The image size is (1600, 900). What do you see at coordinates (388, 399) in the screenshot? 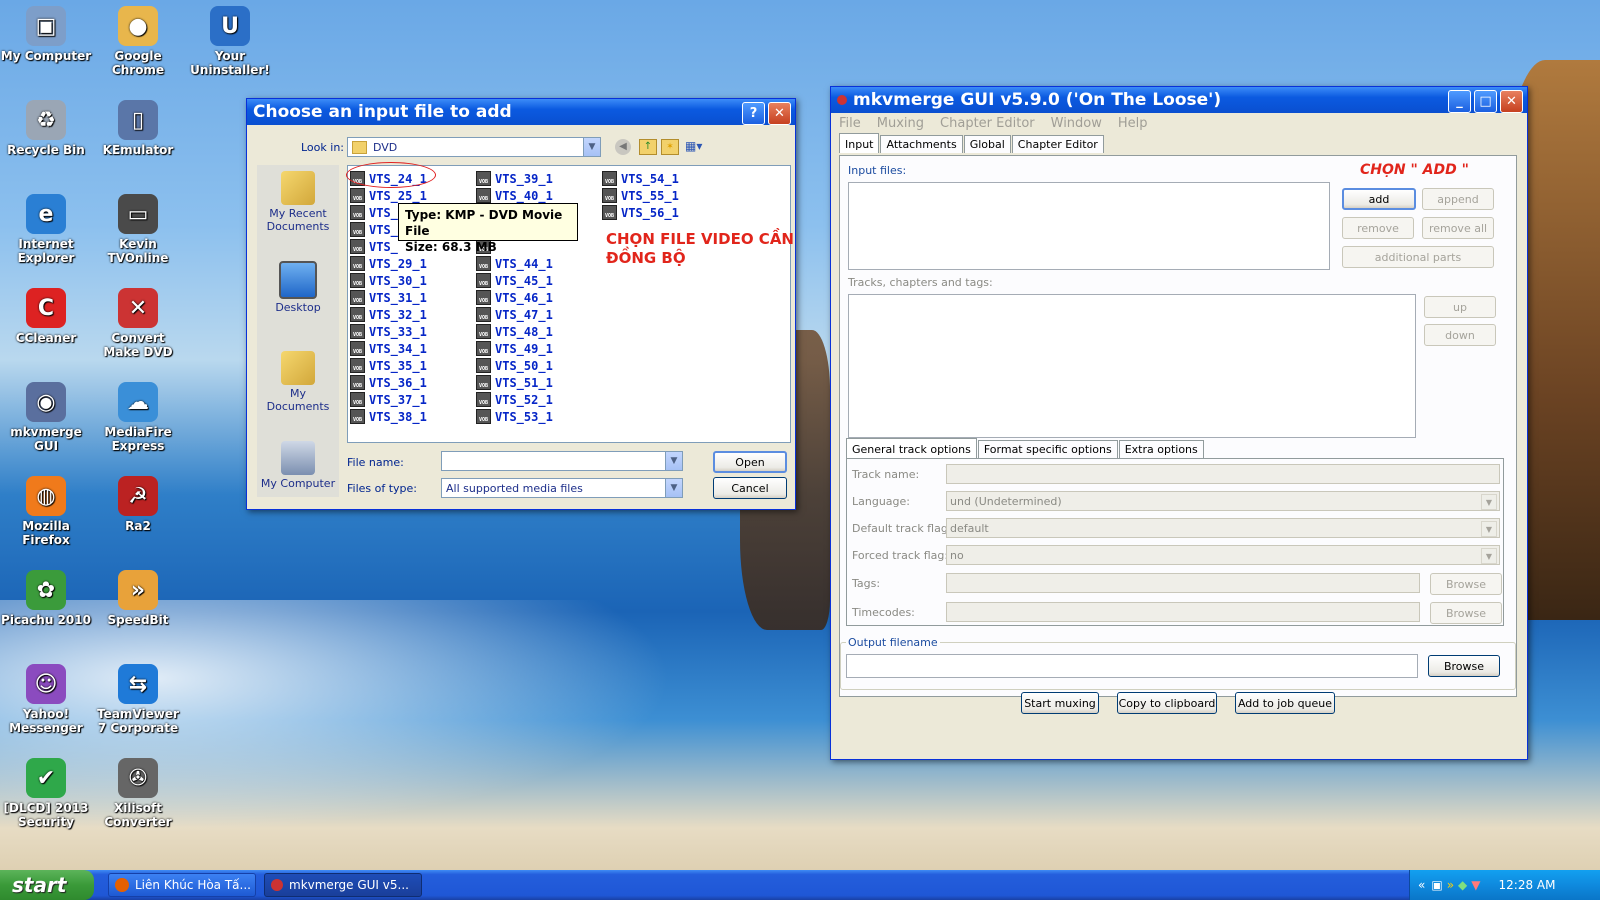
I see `file-item: VOB VTS_37_1` at bounding box center [388, 399].